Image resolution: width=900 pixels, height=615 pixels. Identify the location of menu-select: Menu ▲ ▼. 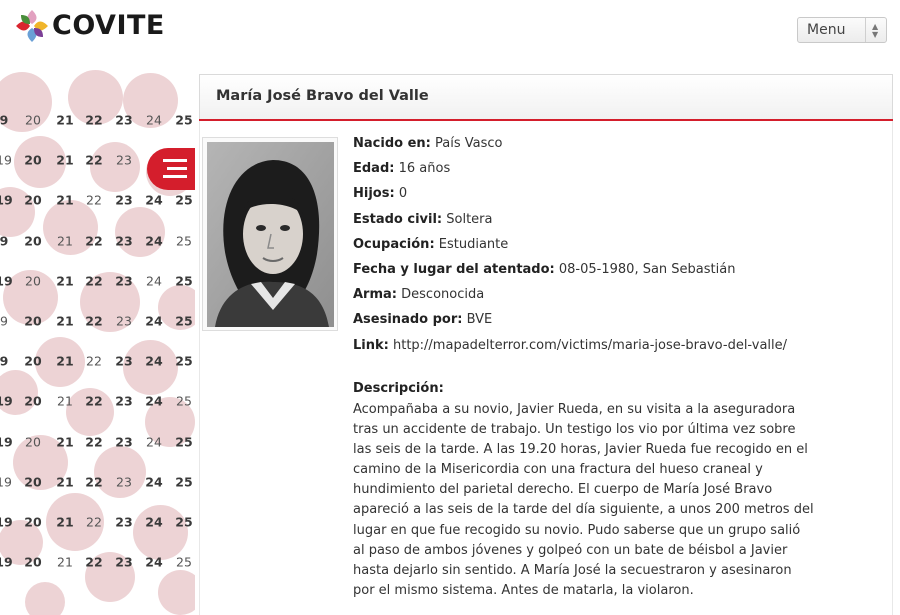
(842, 30).